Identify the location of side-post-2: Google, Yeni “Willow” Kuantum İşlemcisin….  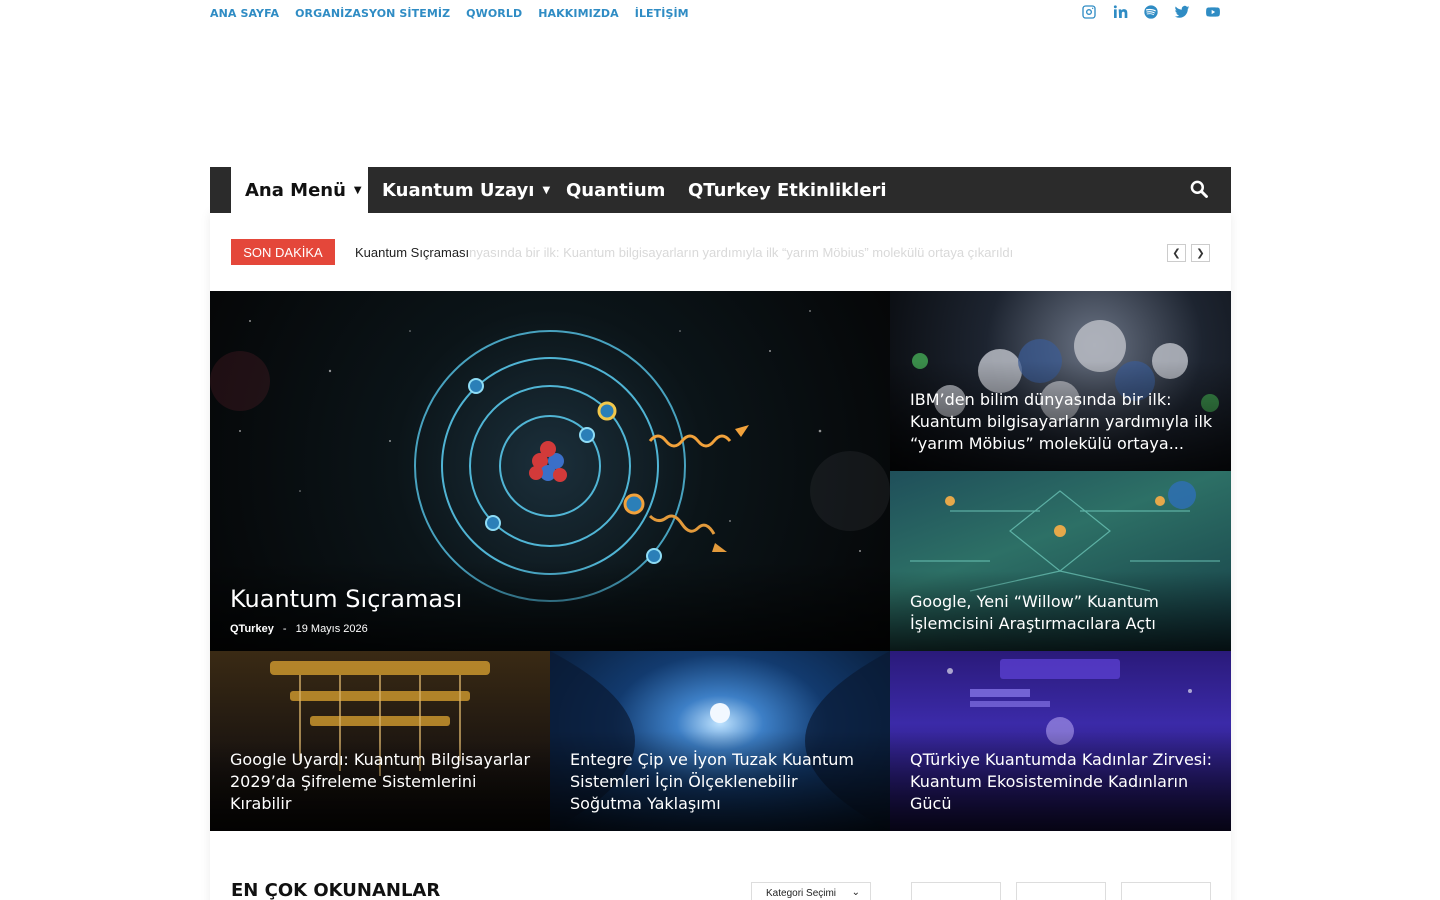
(1060, 561).